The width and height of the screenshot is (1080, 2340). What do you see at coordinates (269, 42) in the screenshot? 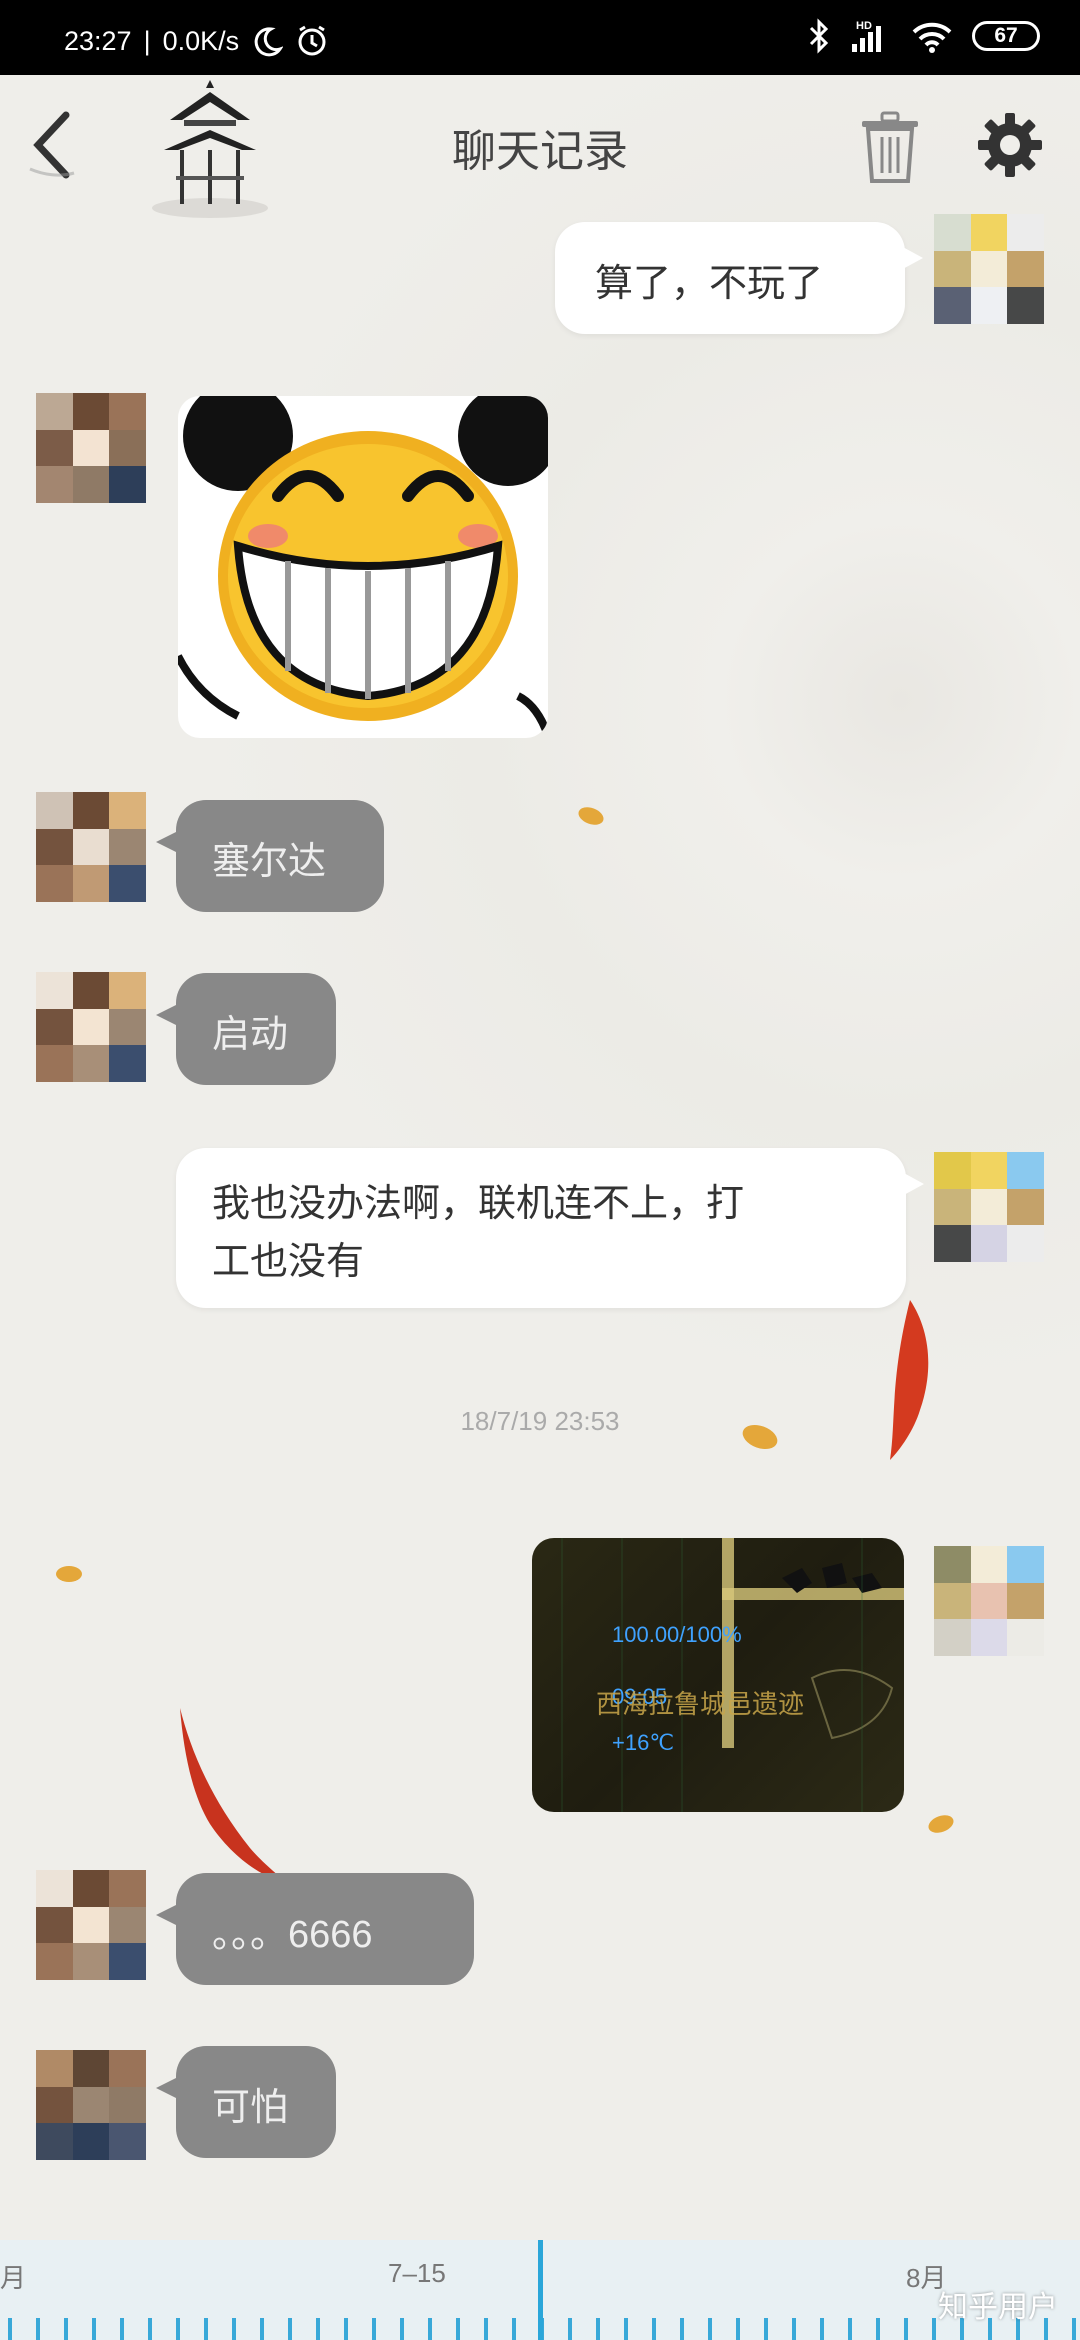
I see `moon-icon` at bounding box center [269, 42].